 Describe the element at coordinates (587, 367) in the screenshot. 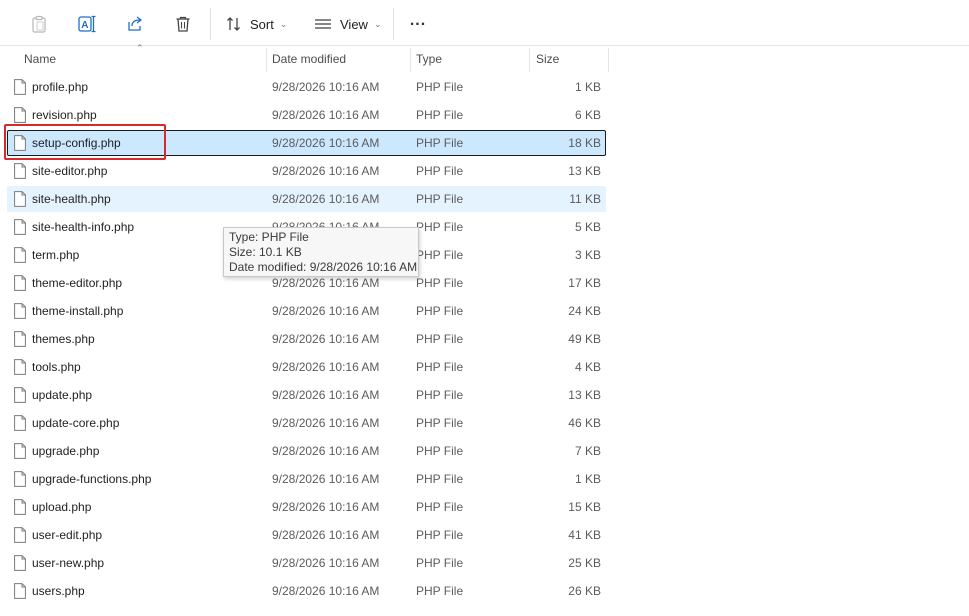

I see `file-size: 4 KB` at that location.